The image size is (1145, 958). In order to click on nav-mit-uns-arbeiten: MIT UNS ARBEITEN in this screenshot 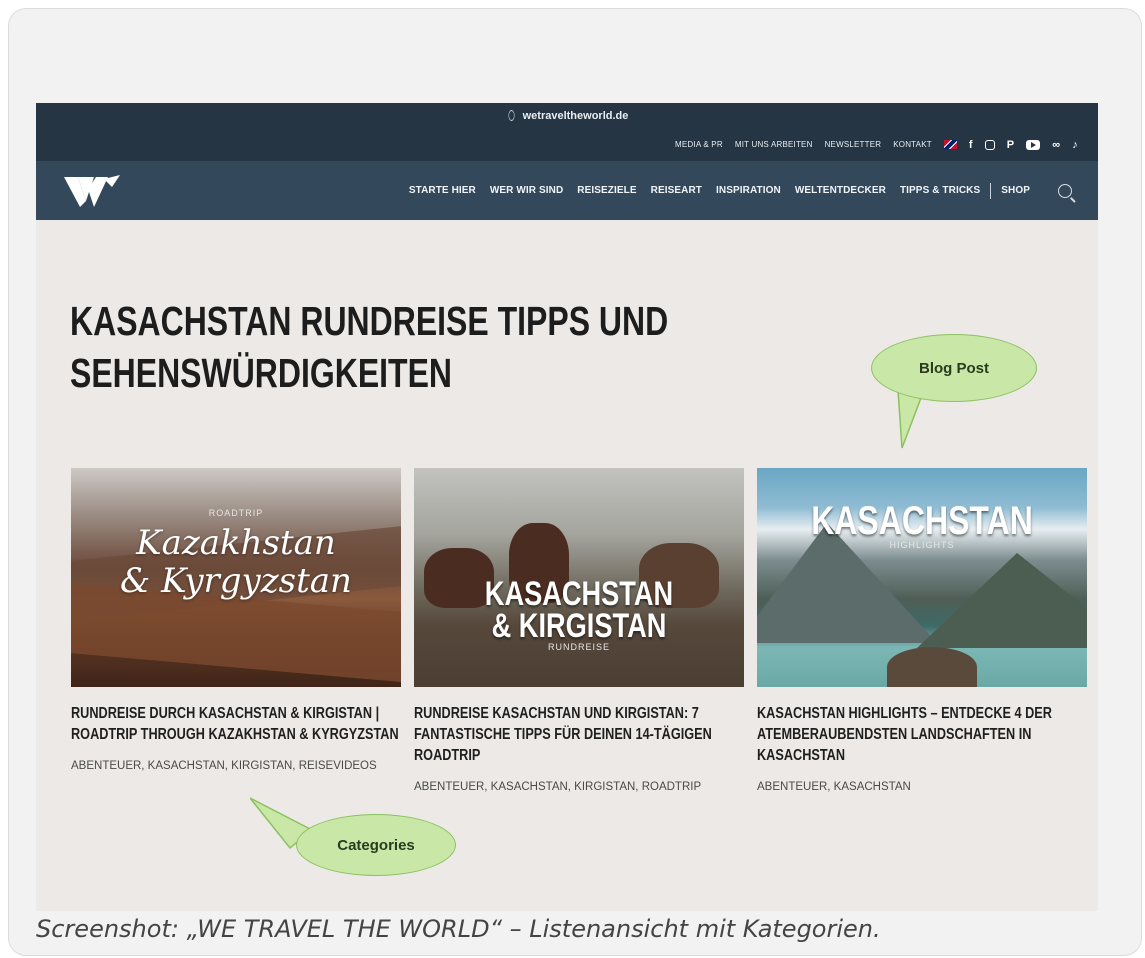, I will do `click(774, 144)`.